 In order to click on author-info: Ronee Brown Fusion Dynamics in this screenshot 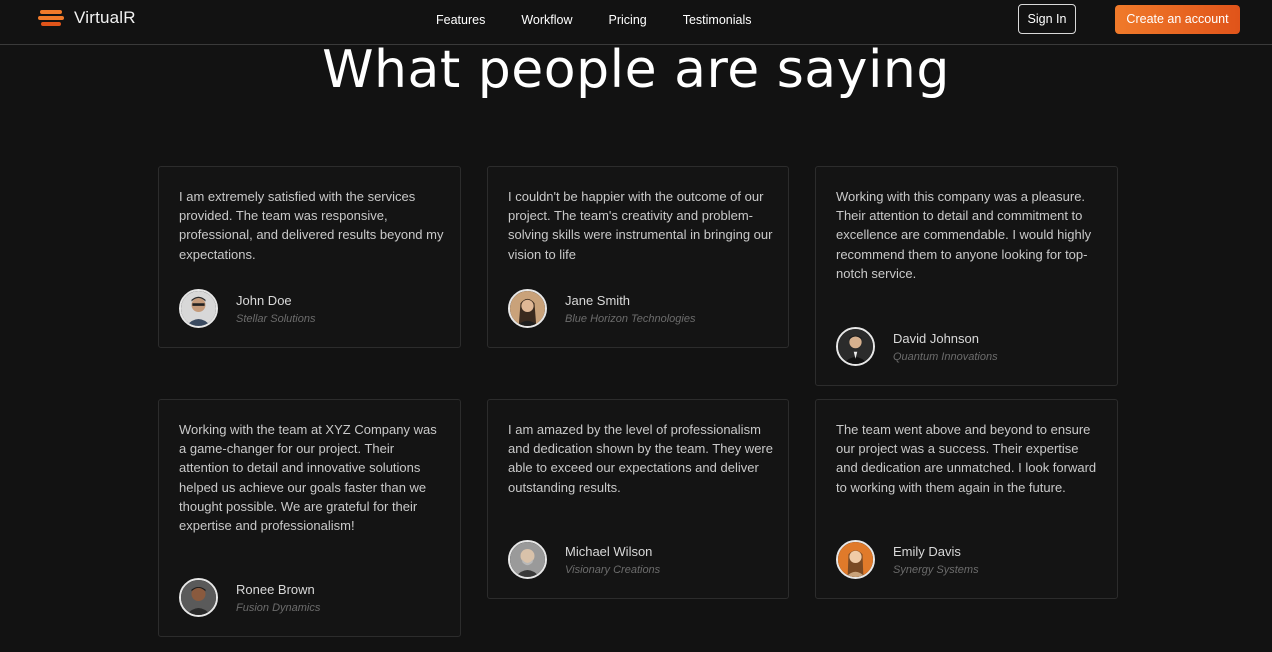, I will do `click(278, 598)`.